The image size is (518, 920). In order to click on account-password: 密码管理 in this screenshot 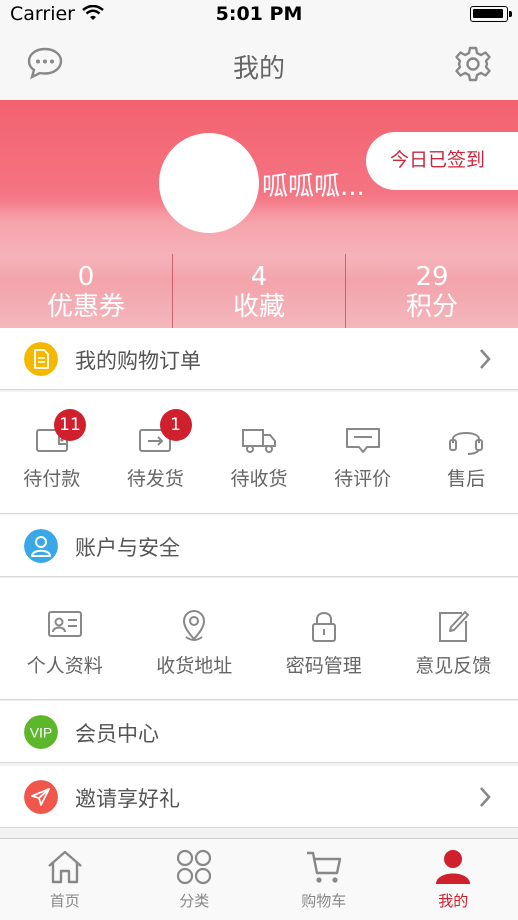, I will do `click(324, 638)`.